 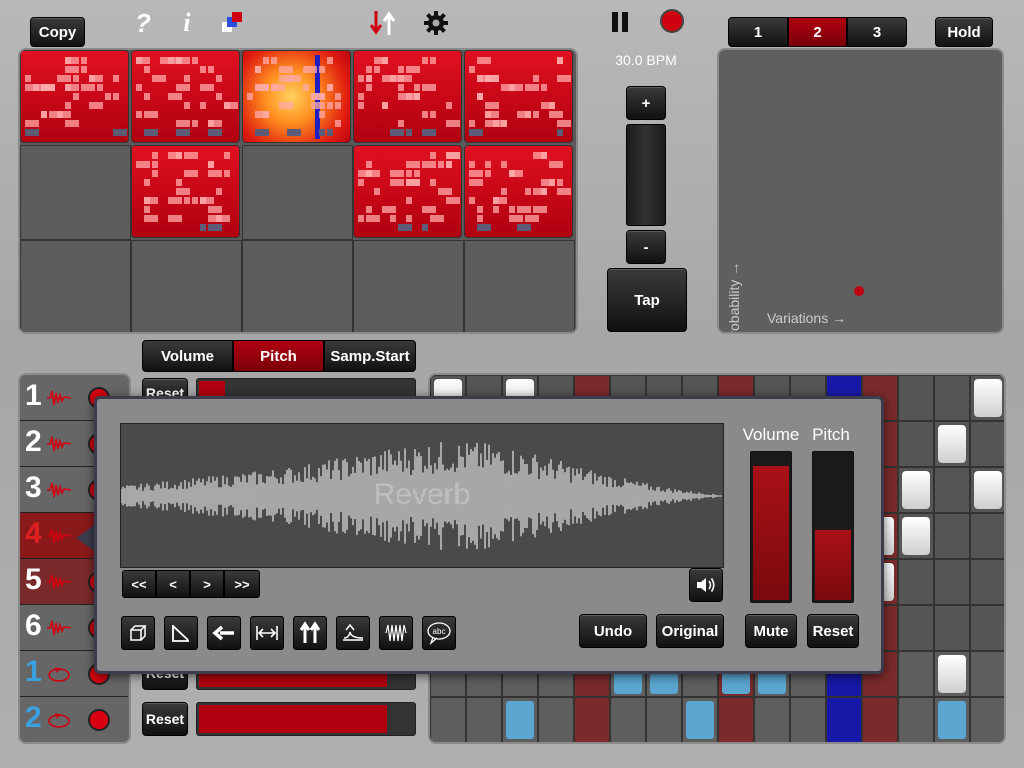 I want to click on waveform-tool-button, so click(x=396, y=633).